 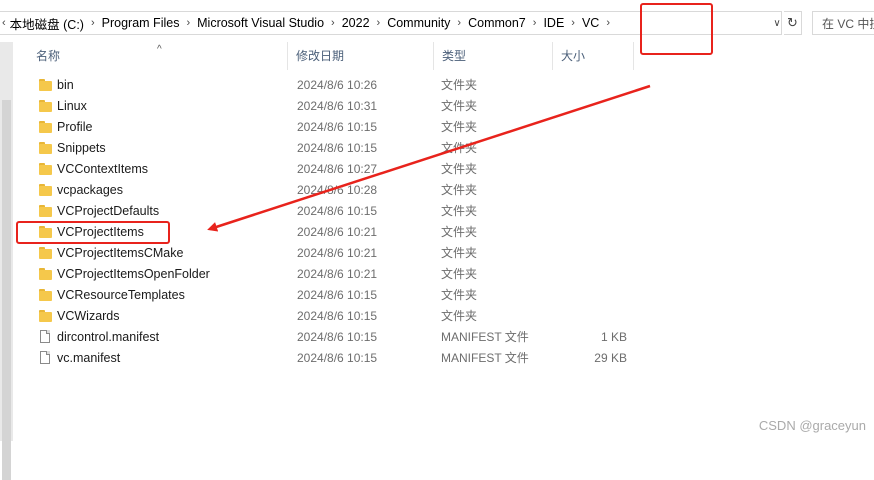 I want to click on column-header-type: 类型, so click(x=494, y=56).